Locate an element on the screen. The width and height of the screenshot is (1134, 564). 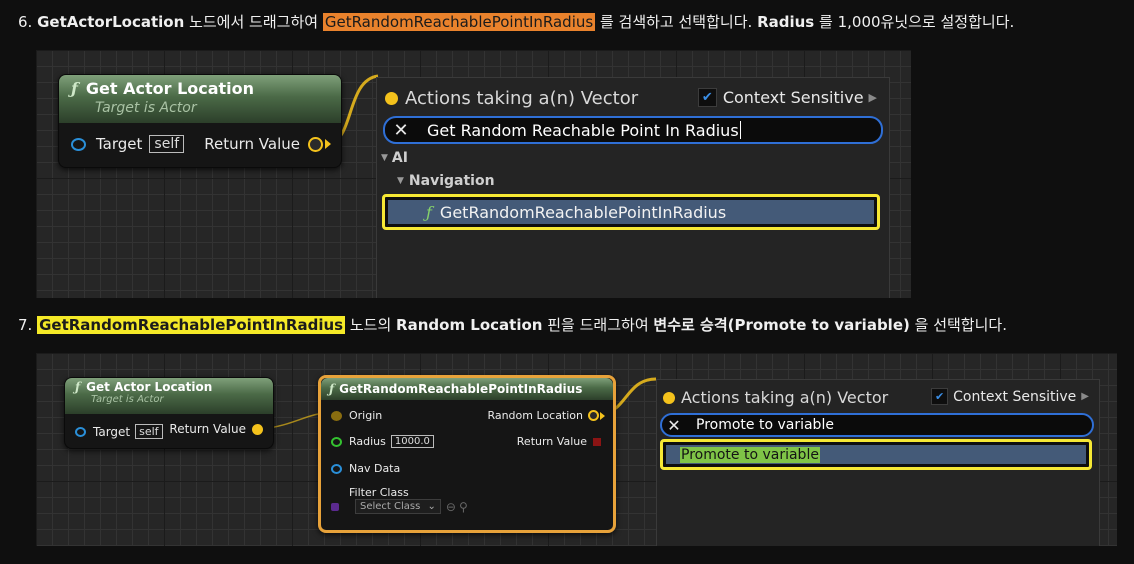
filter-class-pin: Filter Class is located at coordinates (379, 492).